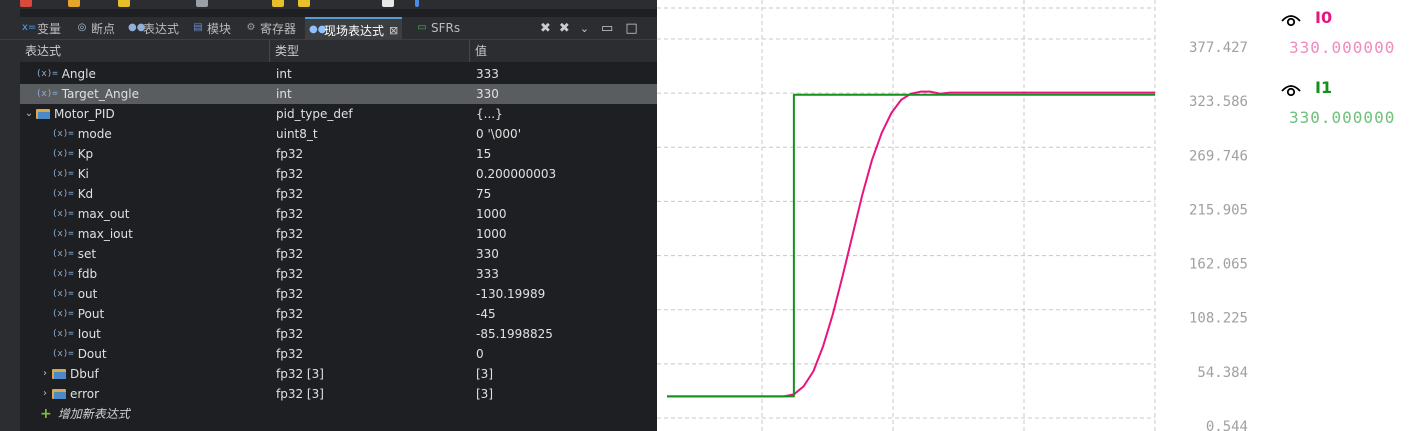  Describe the element at coordinates (338, 374) in the screenshot. I see `table-row: › Dbuf fp32 [3] [3]` at that location.